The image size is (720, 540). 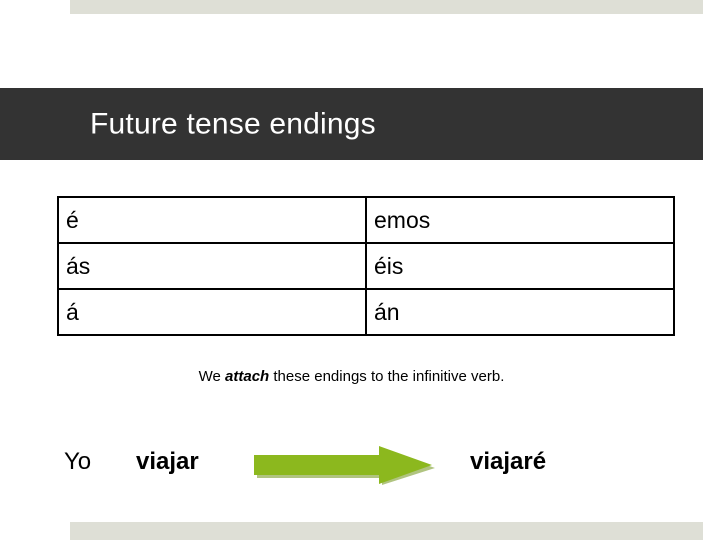 What do you see at coordinates (387, 376) in the screenshot?
I see `explanation-suffix: these endings to the infinitive verb.` at bounding box center [387, 376].